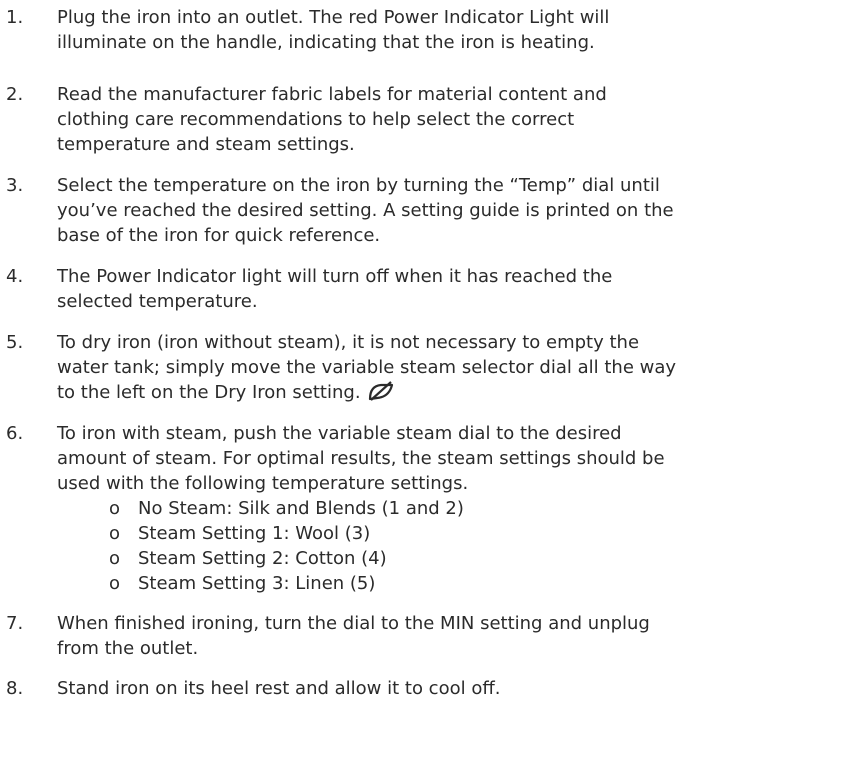 The height and width of the screenshot is (762, 867). What do you see at coordinates (15, 688) in the screenshot?
I see `step-number: 8.` at bounding box center [15, 688].